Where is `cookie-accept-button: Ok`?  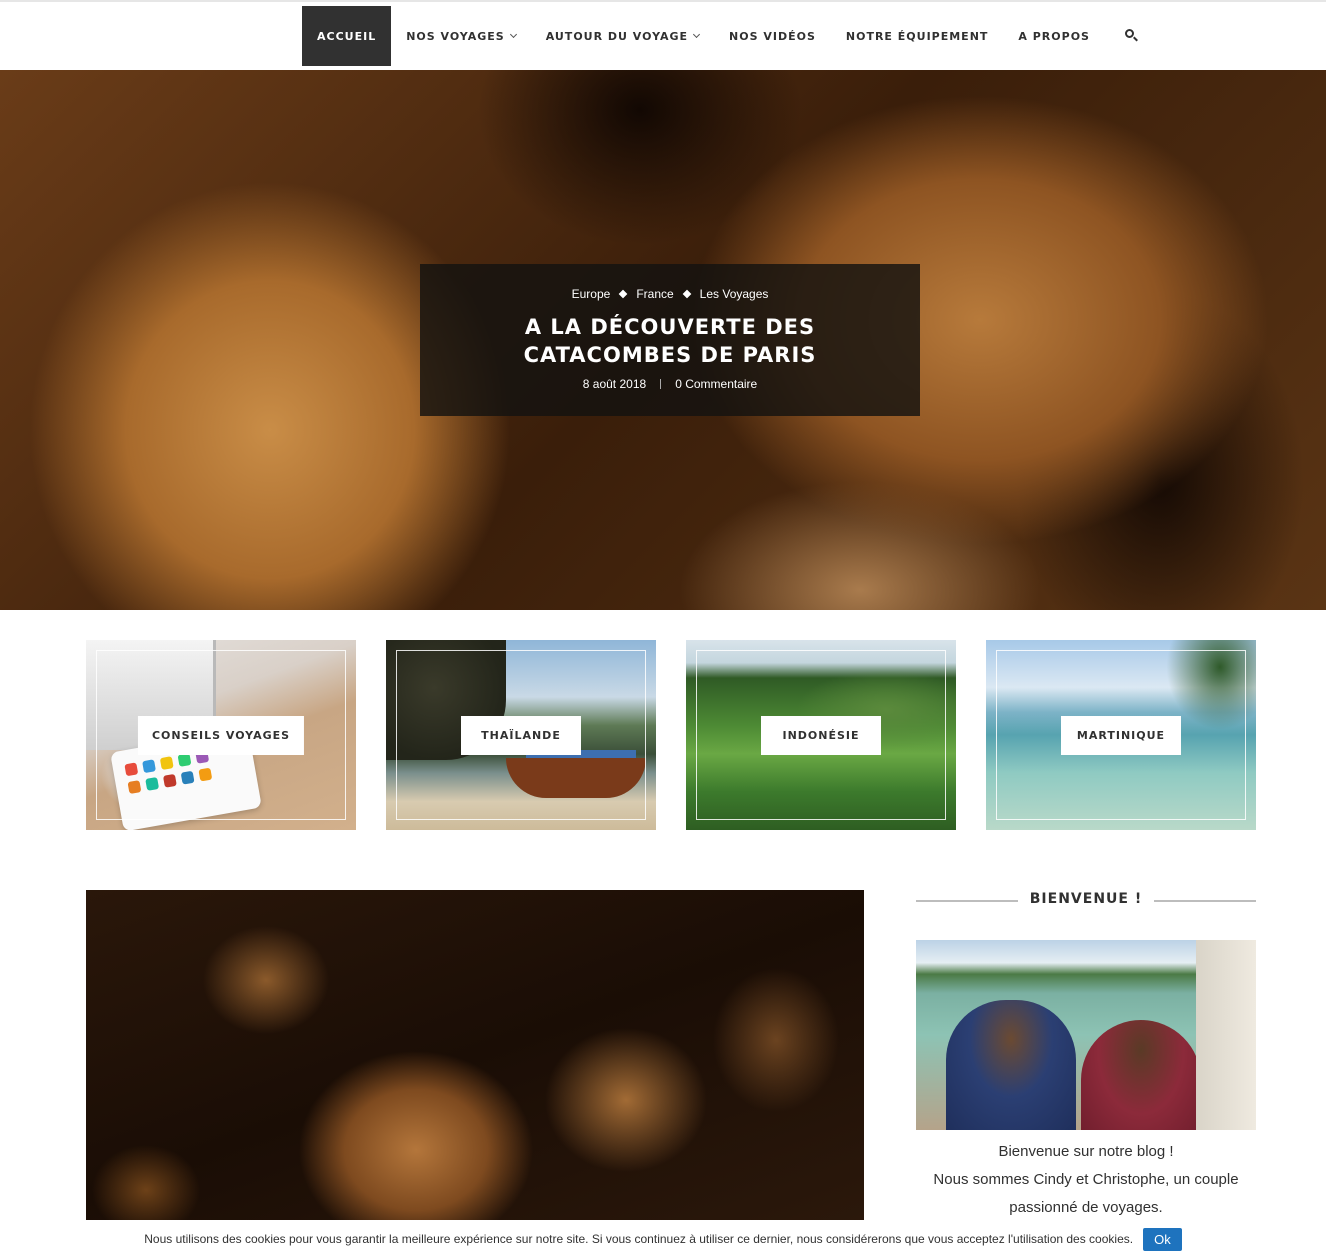
cookie-accept-button: Ok is located at coordinates (1162, 1239).